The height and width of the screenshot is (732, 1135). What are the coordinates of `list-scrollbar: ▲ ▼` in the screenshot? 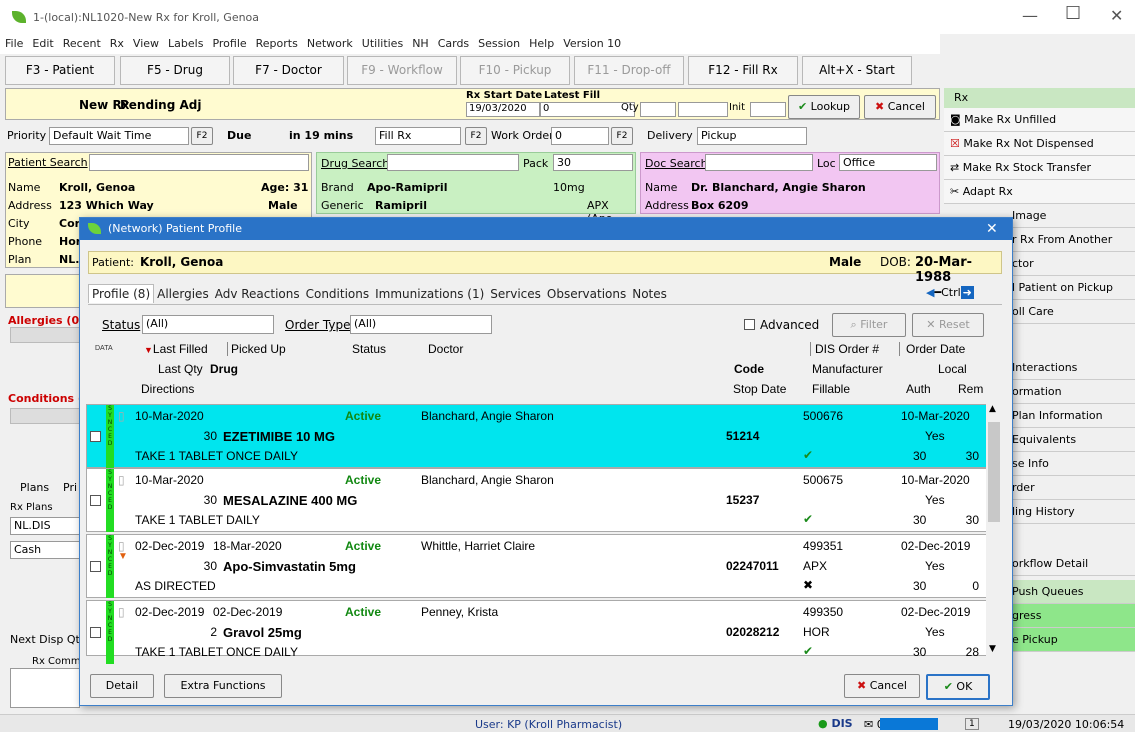 It's located at (994, 531).